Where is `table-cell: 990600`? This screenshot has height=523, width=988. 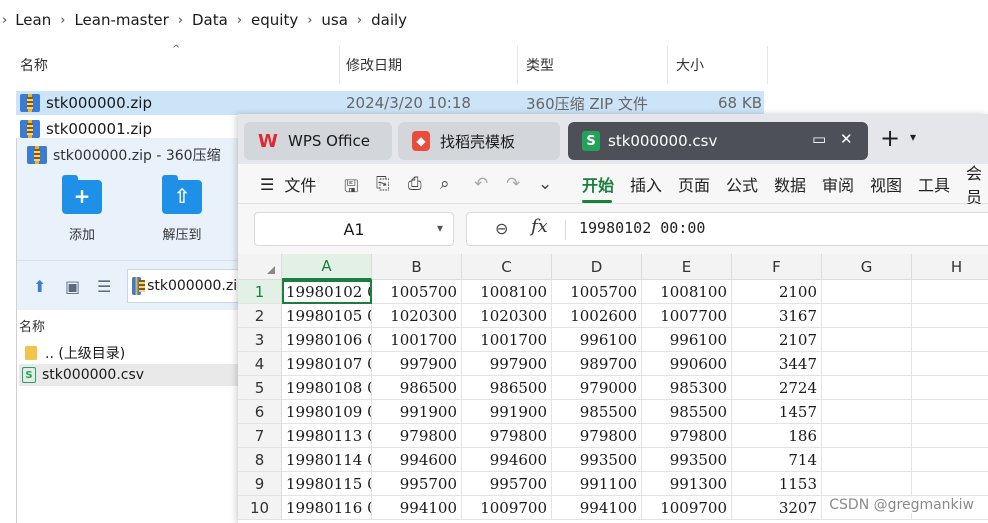
table-cell: 990600 is located at coordinates (687, 364).